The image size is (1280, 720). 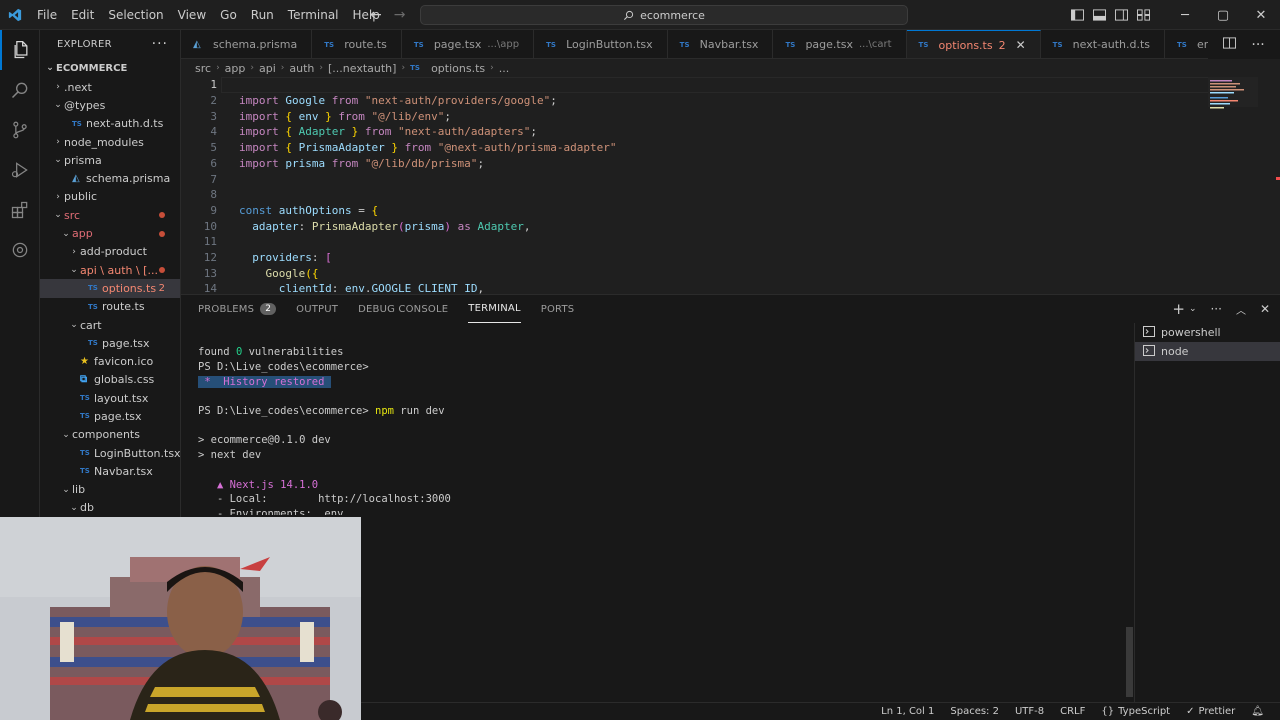 I want to click on customize-layout-icon, so click(x=1143, y=15).